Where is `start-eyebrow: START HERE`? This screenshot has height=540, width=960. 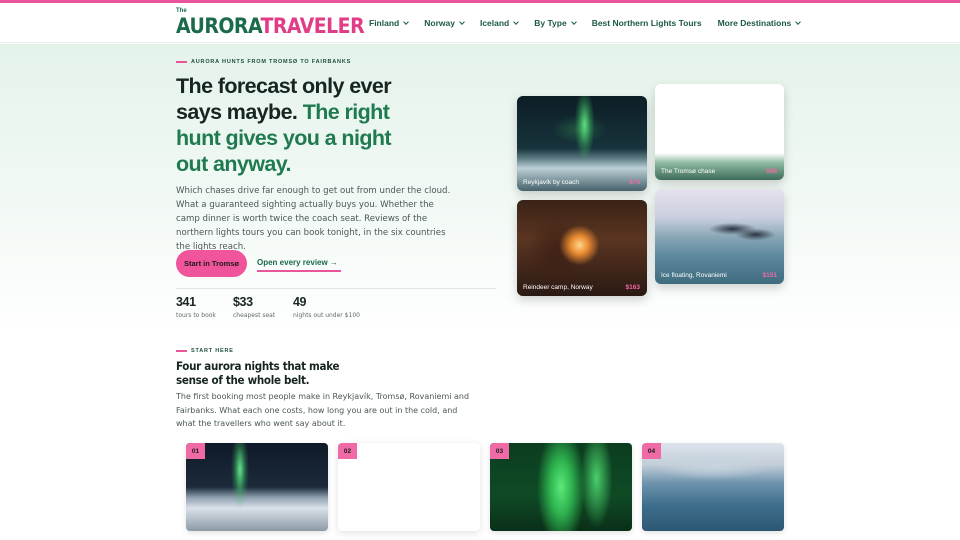
start-eyebrow: START HERE is located at coordinates (205, 351).